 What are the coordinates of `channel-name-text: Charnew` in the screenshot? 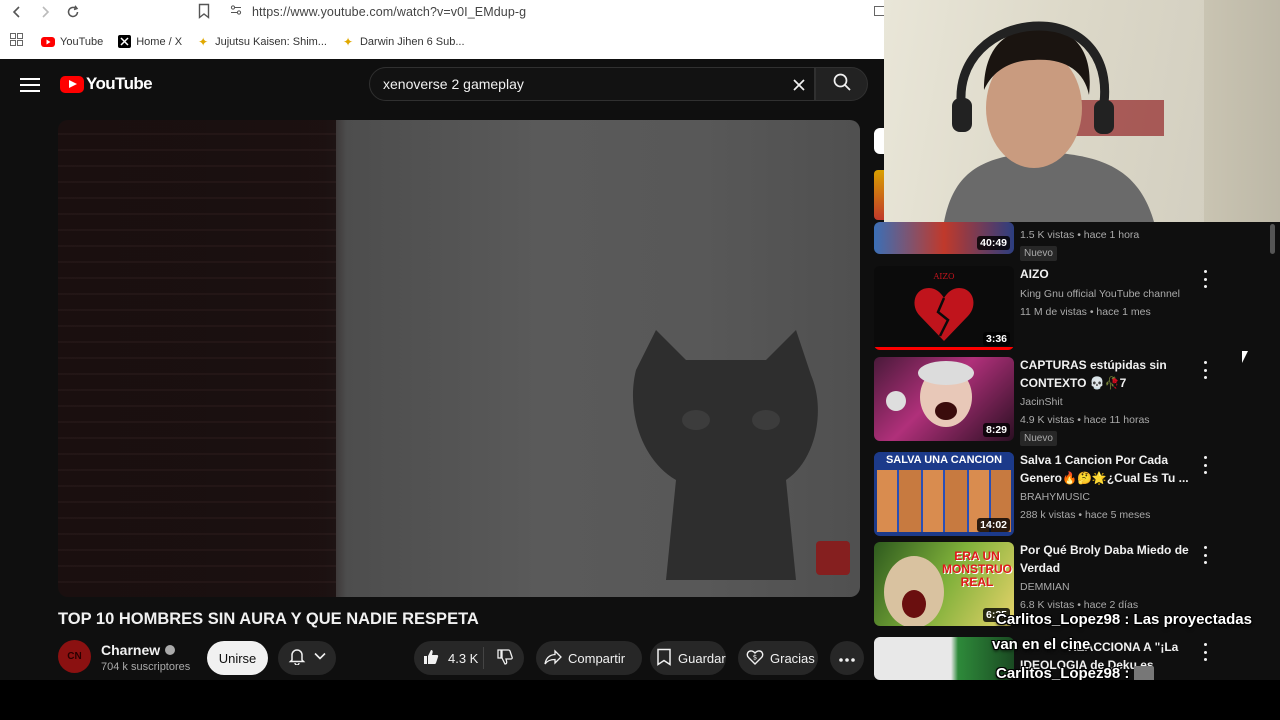 It's located at (130, 650).